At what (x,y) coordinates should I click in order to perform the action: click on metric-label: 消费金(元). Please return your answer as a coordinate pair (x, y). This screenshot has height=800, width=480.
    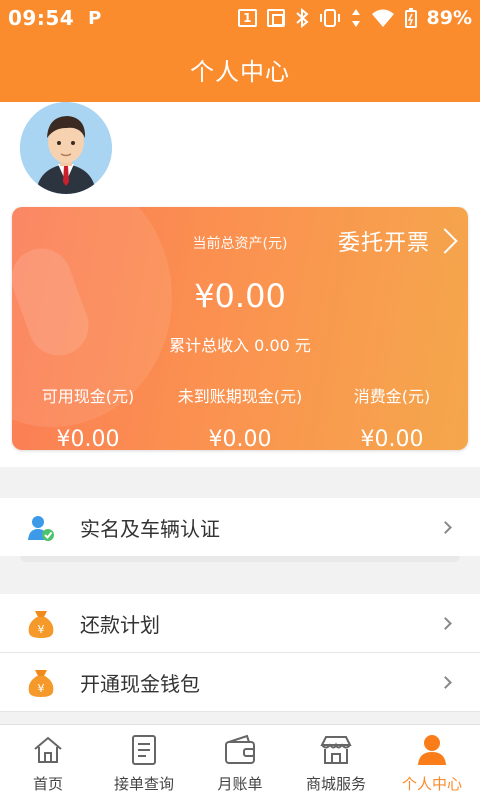
    Looking at the image, I should click on (392, 396).